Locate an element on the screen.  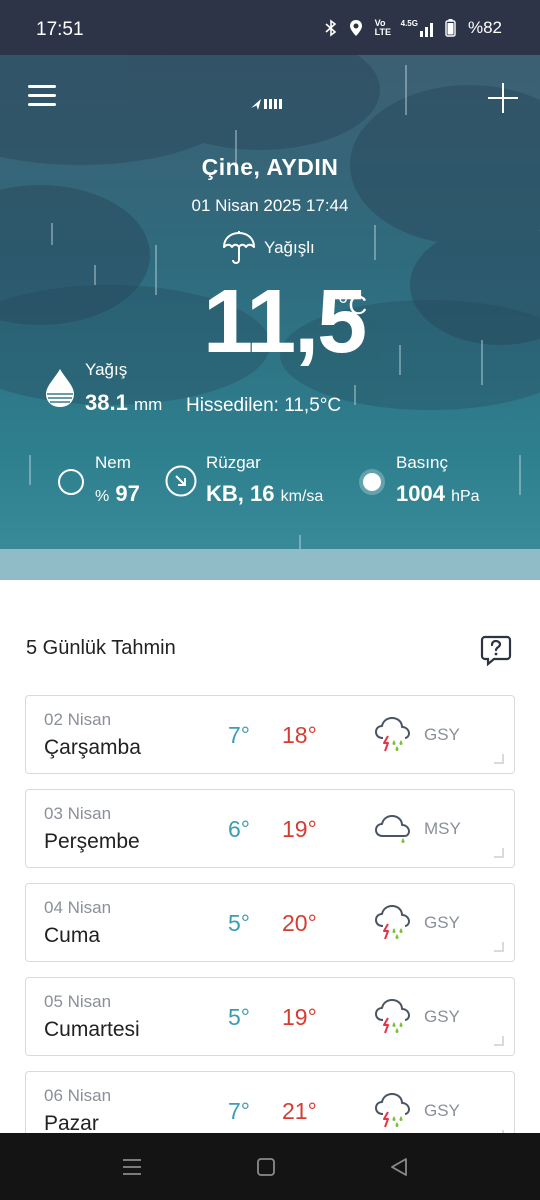
forecast-weekday: Çarşamba is located at coordinates (92, 747).